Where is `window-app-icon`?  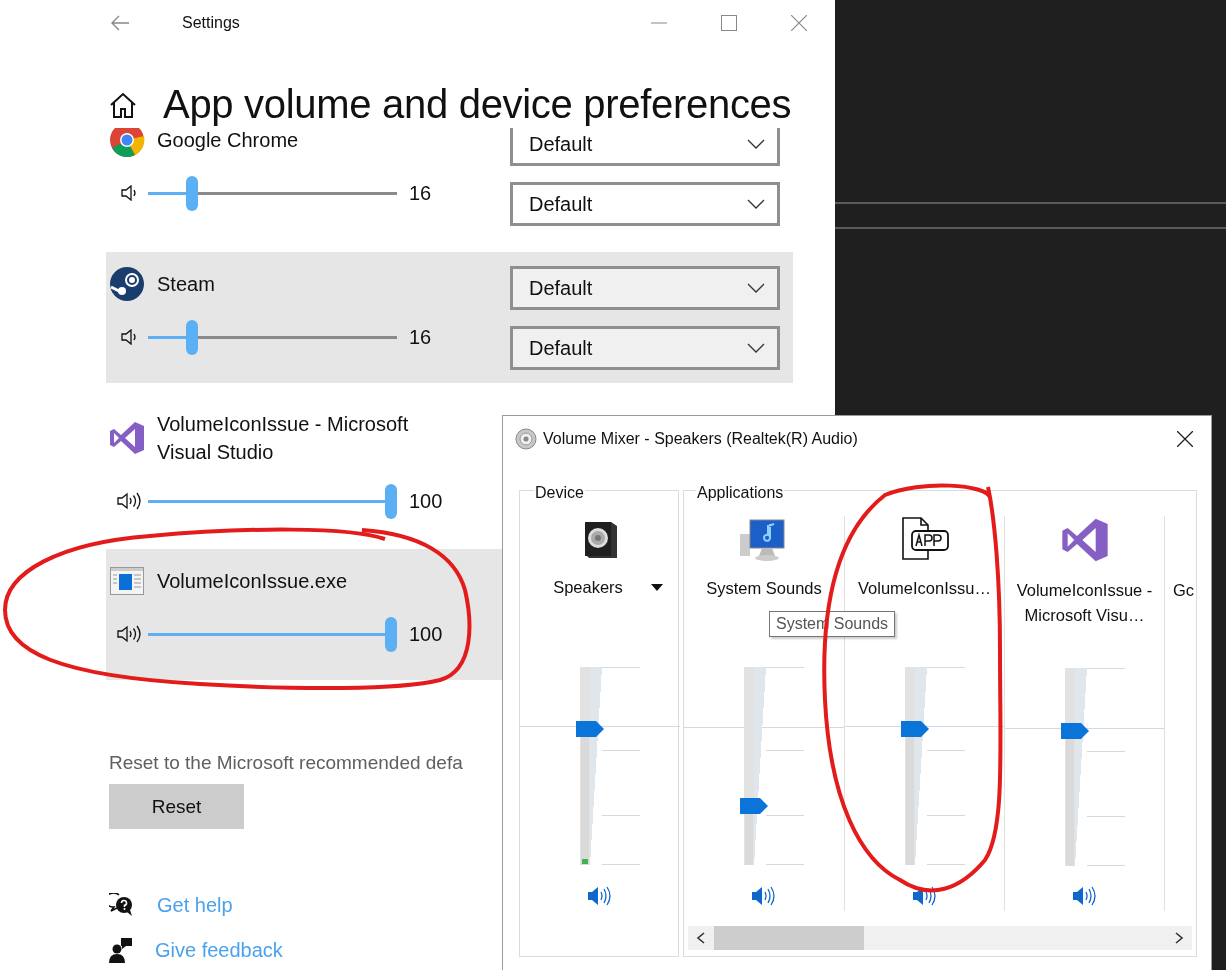
window-app-icon is located at coordinates (127, 581).